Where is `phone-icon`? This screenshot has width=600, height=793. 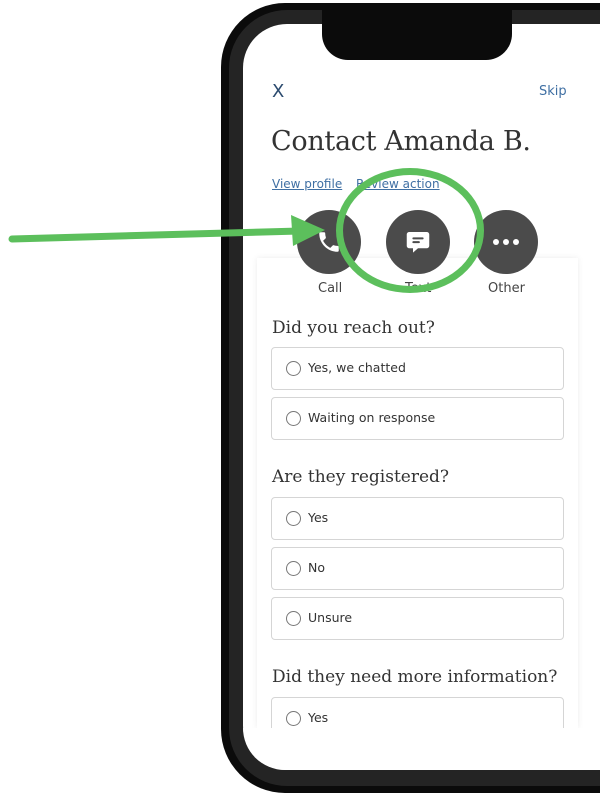 phone-icon is located at coordinates (329, 242).